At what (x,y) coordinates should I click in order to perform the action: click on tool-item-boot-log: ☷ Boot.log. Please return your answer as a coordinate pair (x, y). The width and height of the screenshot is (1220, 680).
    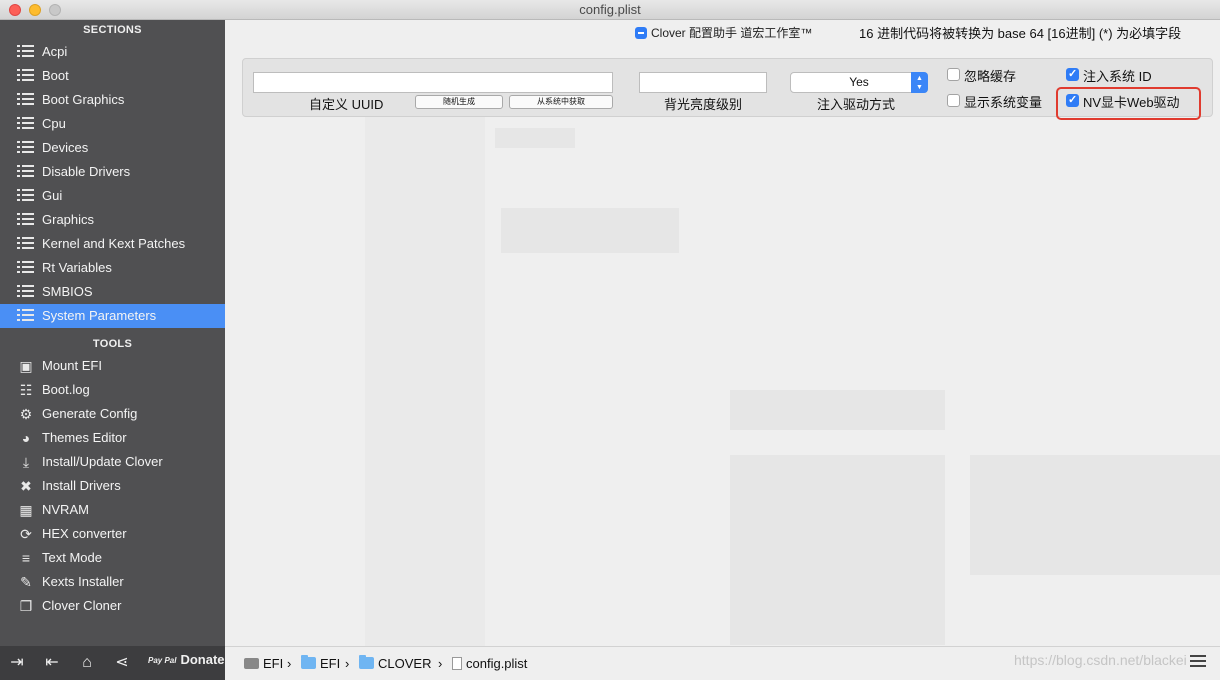
    Looking at the image, I should click on (112, 390).